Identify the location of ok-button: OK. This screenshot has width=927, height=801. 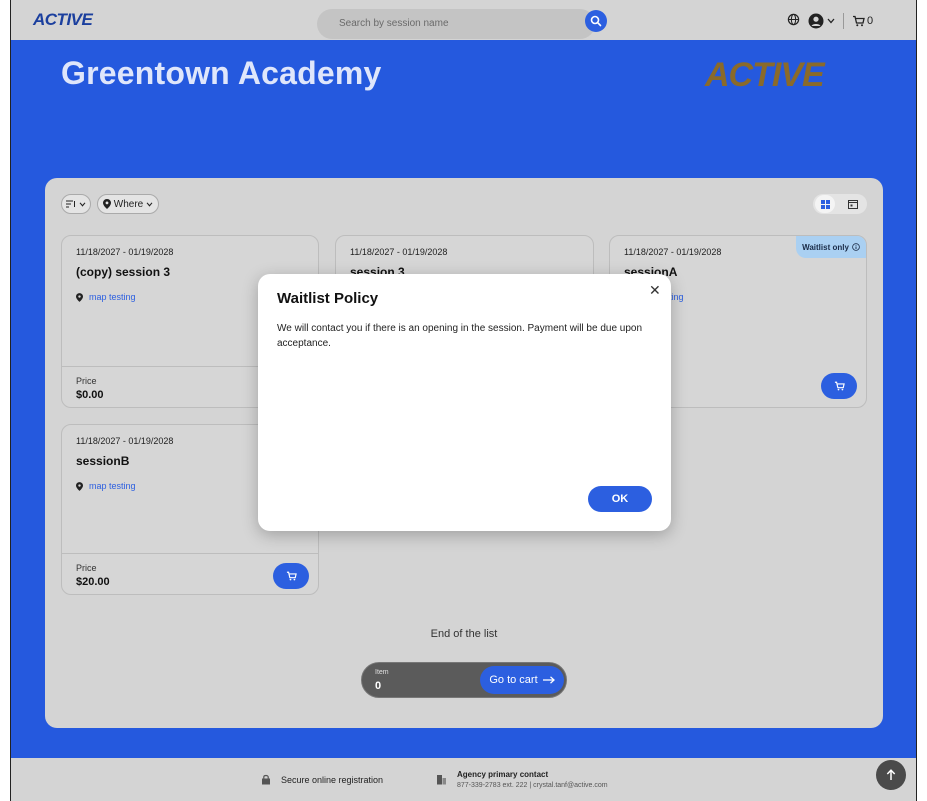
(620, 499).